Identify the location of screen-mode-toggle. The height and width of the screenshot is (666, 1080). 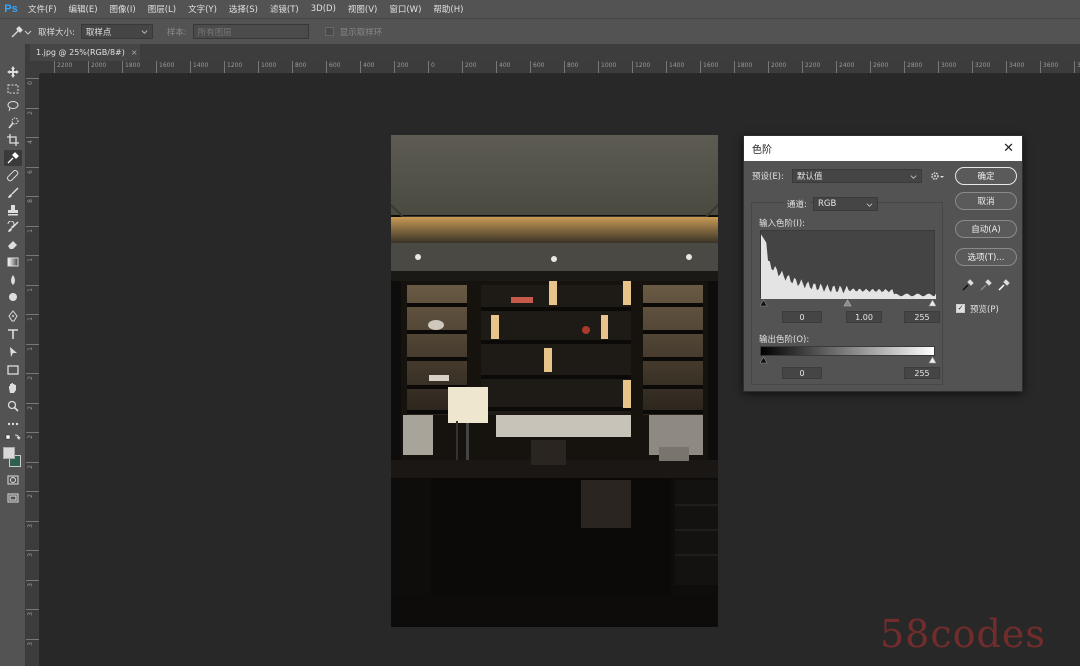
(13, 498).